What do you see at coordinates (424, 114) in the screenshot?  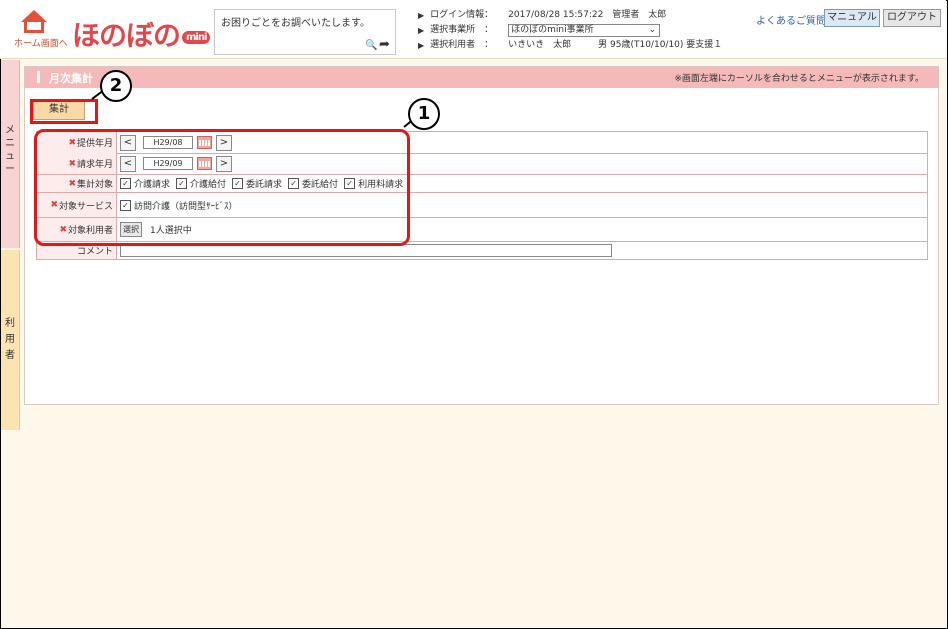 I see `annotation-circle-1: 1` at bounding box center [424, 114].